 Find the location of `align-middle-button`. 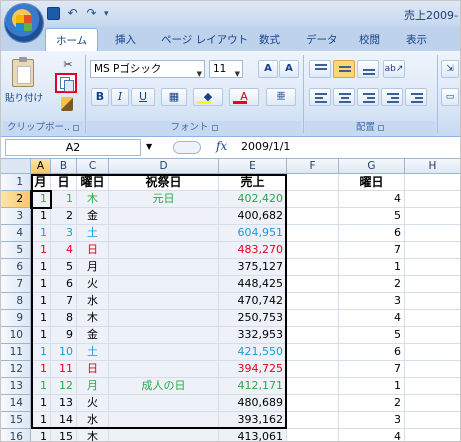

align-middle-button is located at coordinates (344, 69).